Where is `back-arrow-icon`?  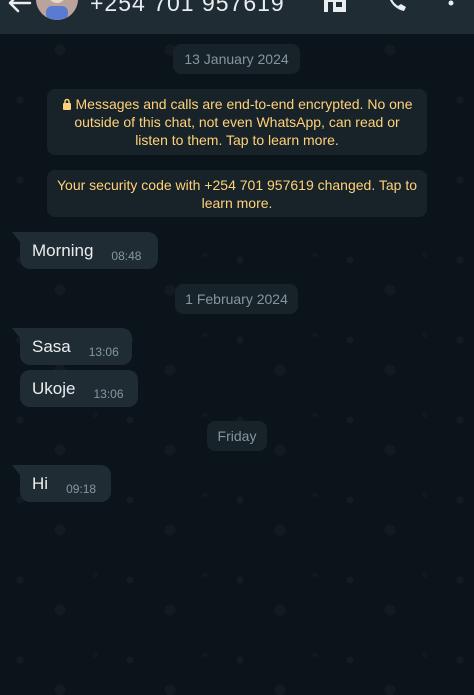
back-arrow-icon is located at coordinates (19, 7).